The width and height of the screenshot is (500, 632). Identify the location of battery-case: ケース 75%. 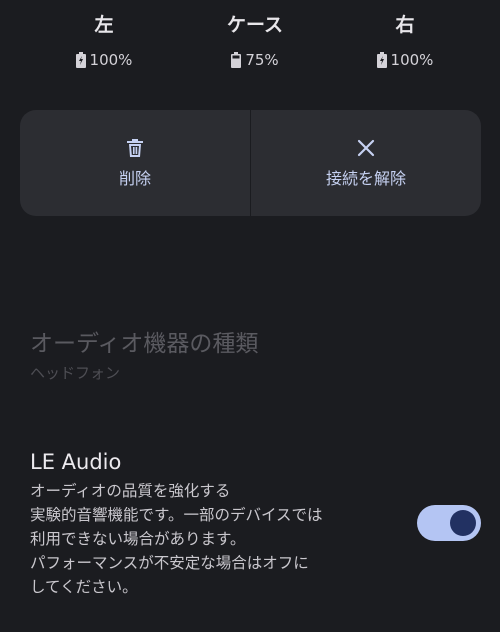
(255, 41).